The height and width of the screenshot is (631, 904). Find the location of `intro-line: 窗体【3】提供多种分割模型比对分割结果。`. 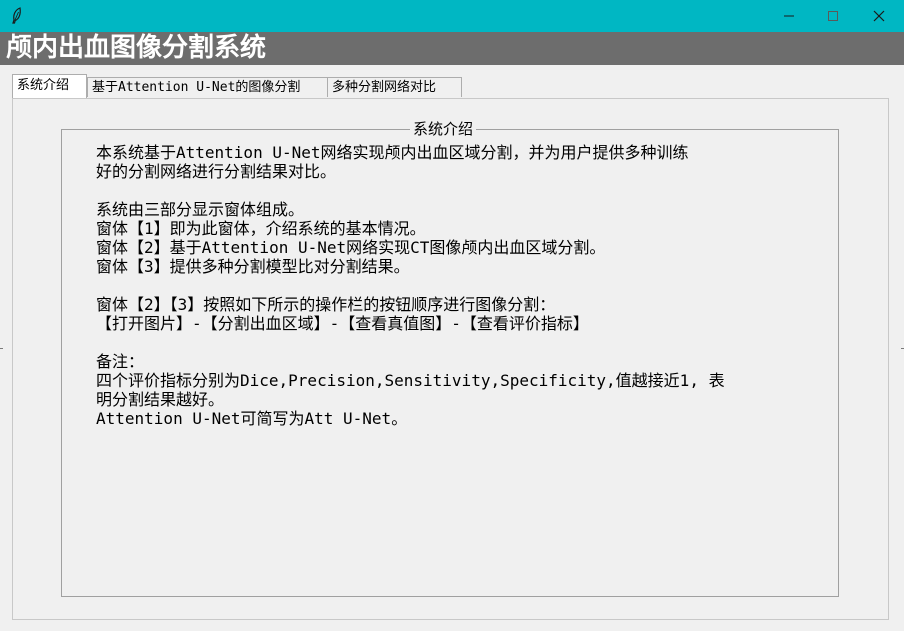

intro-line: 窗体【3】提供多种分割模型比对分割结果。 is located at coordinates (253, 266).